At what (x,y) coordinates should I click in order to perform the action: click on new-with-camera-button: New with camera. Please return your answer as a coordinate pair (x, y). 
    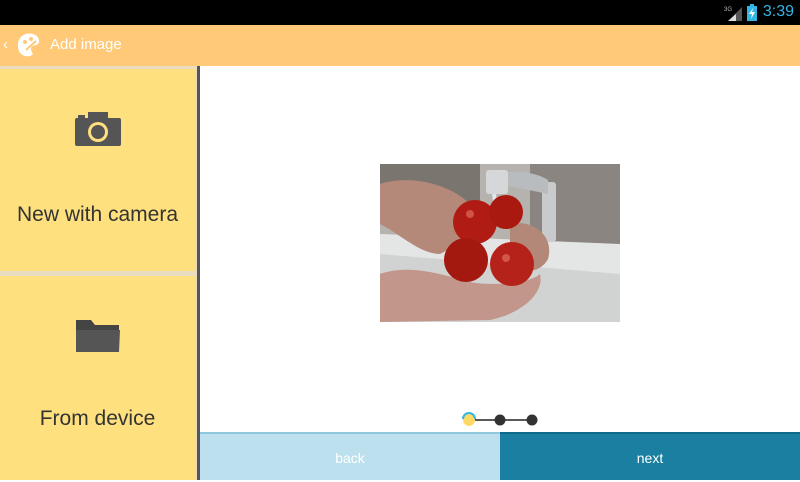
    Looking at the image, I should click on (97, 170).